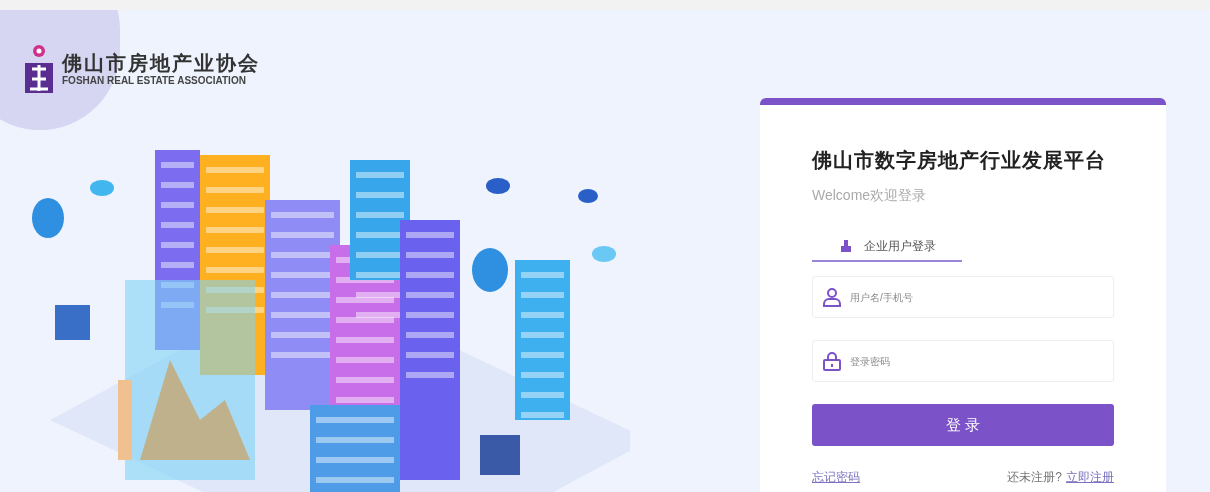  I want to click on input-field: 用户名/手机号, so click(963, 297).